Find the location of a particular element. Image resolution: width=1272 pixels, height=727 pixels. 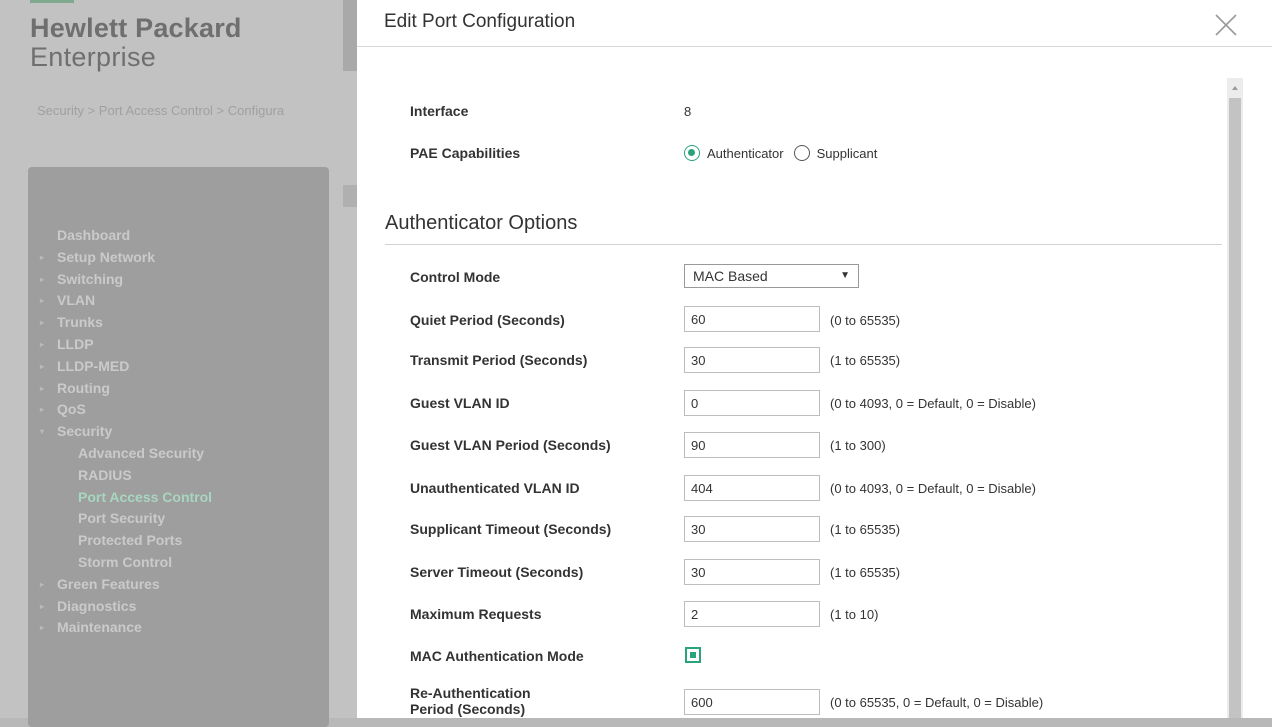

logo-line2: Enterprise is located at coordinates (93, 57).